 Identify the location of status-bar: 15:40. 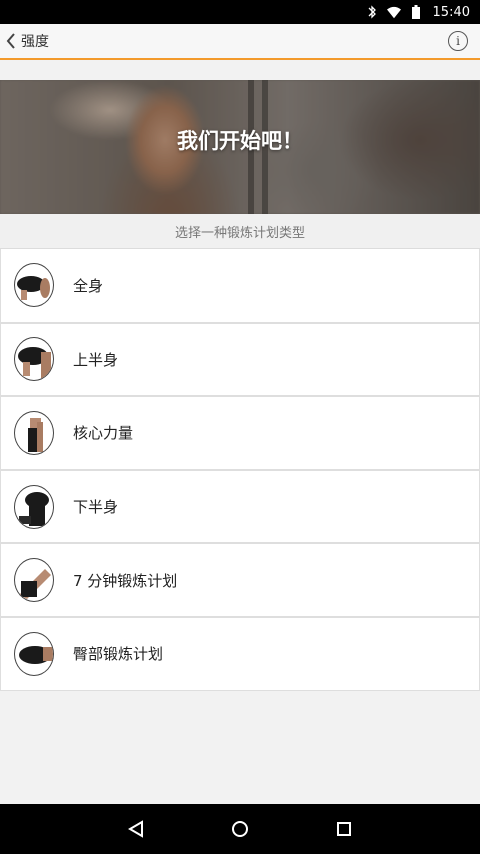
(240, 12).